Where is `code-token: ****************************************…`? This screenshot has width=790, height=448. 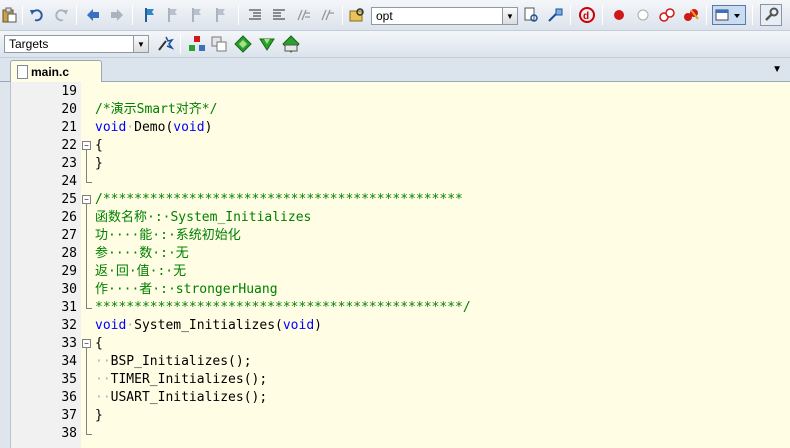
code-token: ****************************************… is located at coordinates (283, 307).